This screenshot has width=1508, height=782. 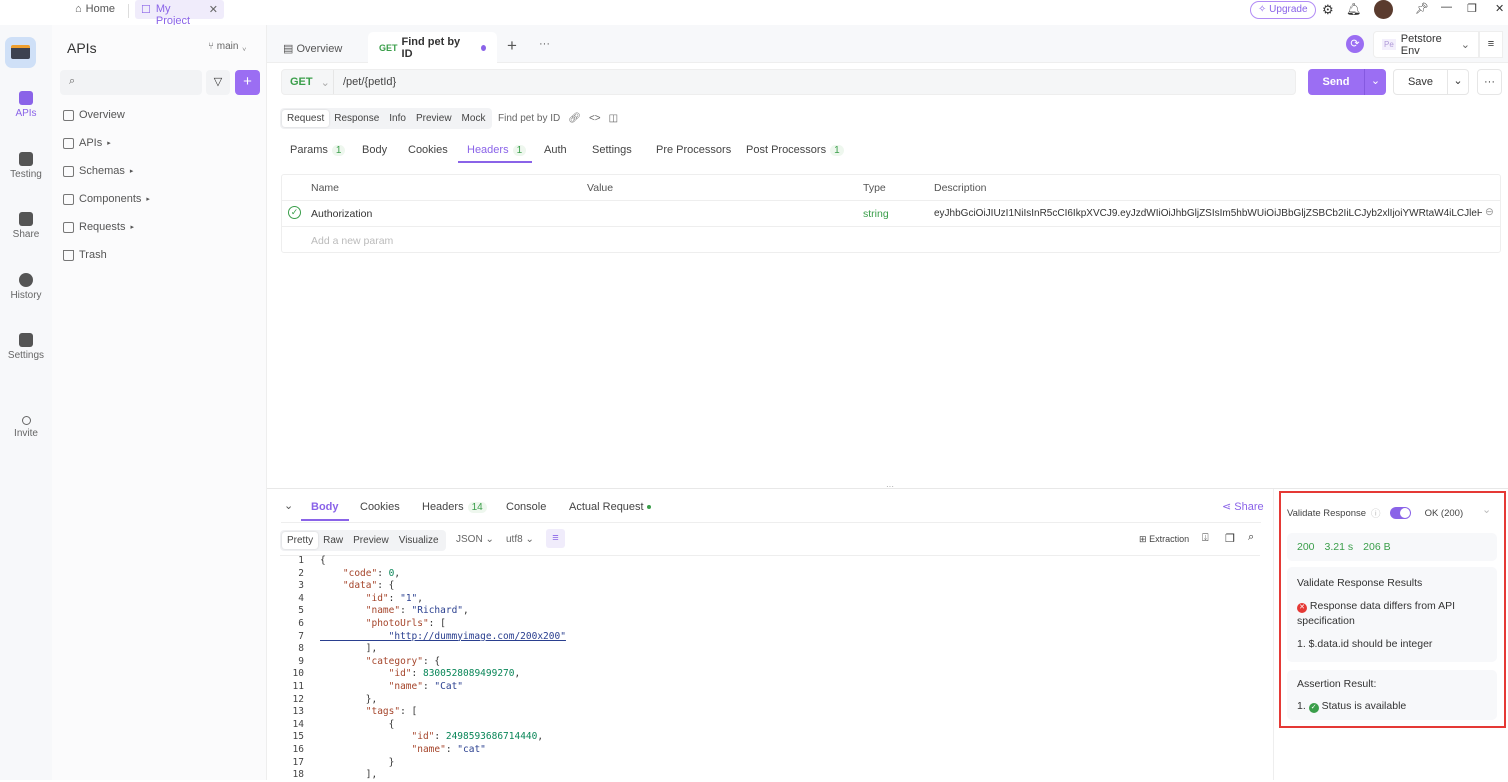 I want to click on gear-icon: ⚙, so click(x=1328, y=10).